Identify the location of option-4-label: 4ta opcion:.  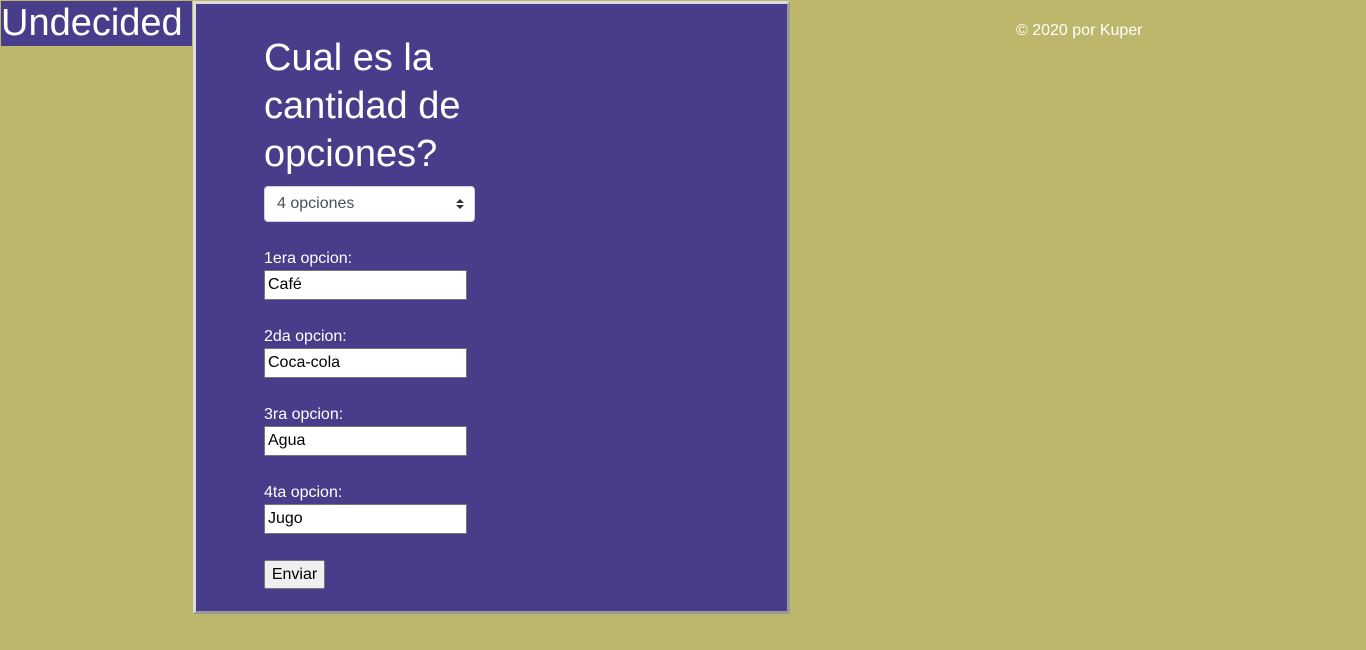
(303, 492).